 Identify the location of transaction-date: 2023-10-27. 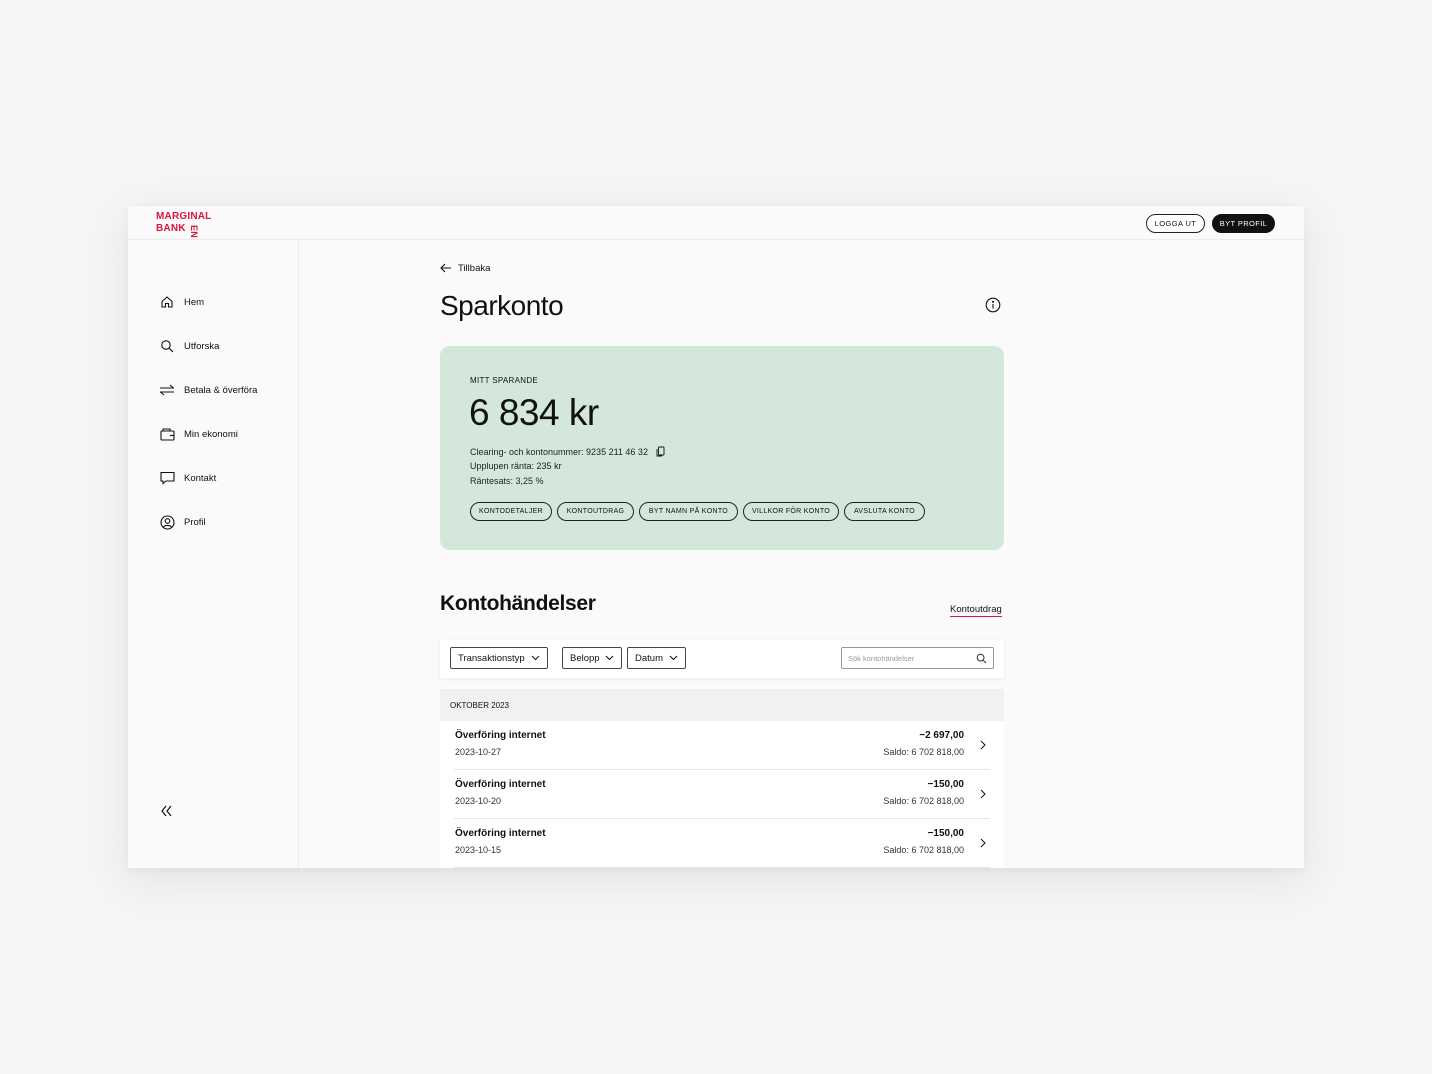
(478, 752).